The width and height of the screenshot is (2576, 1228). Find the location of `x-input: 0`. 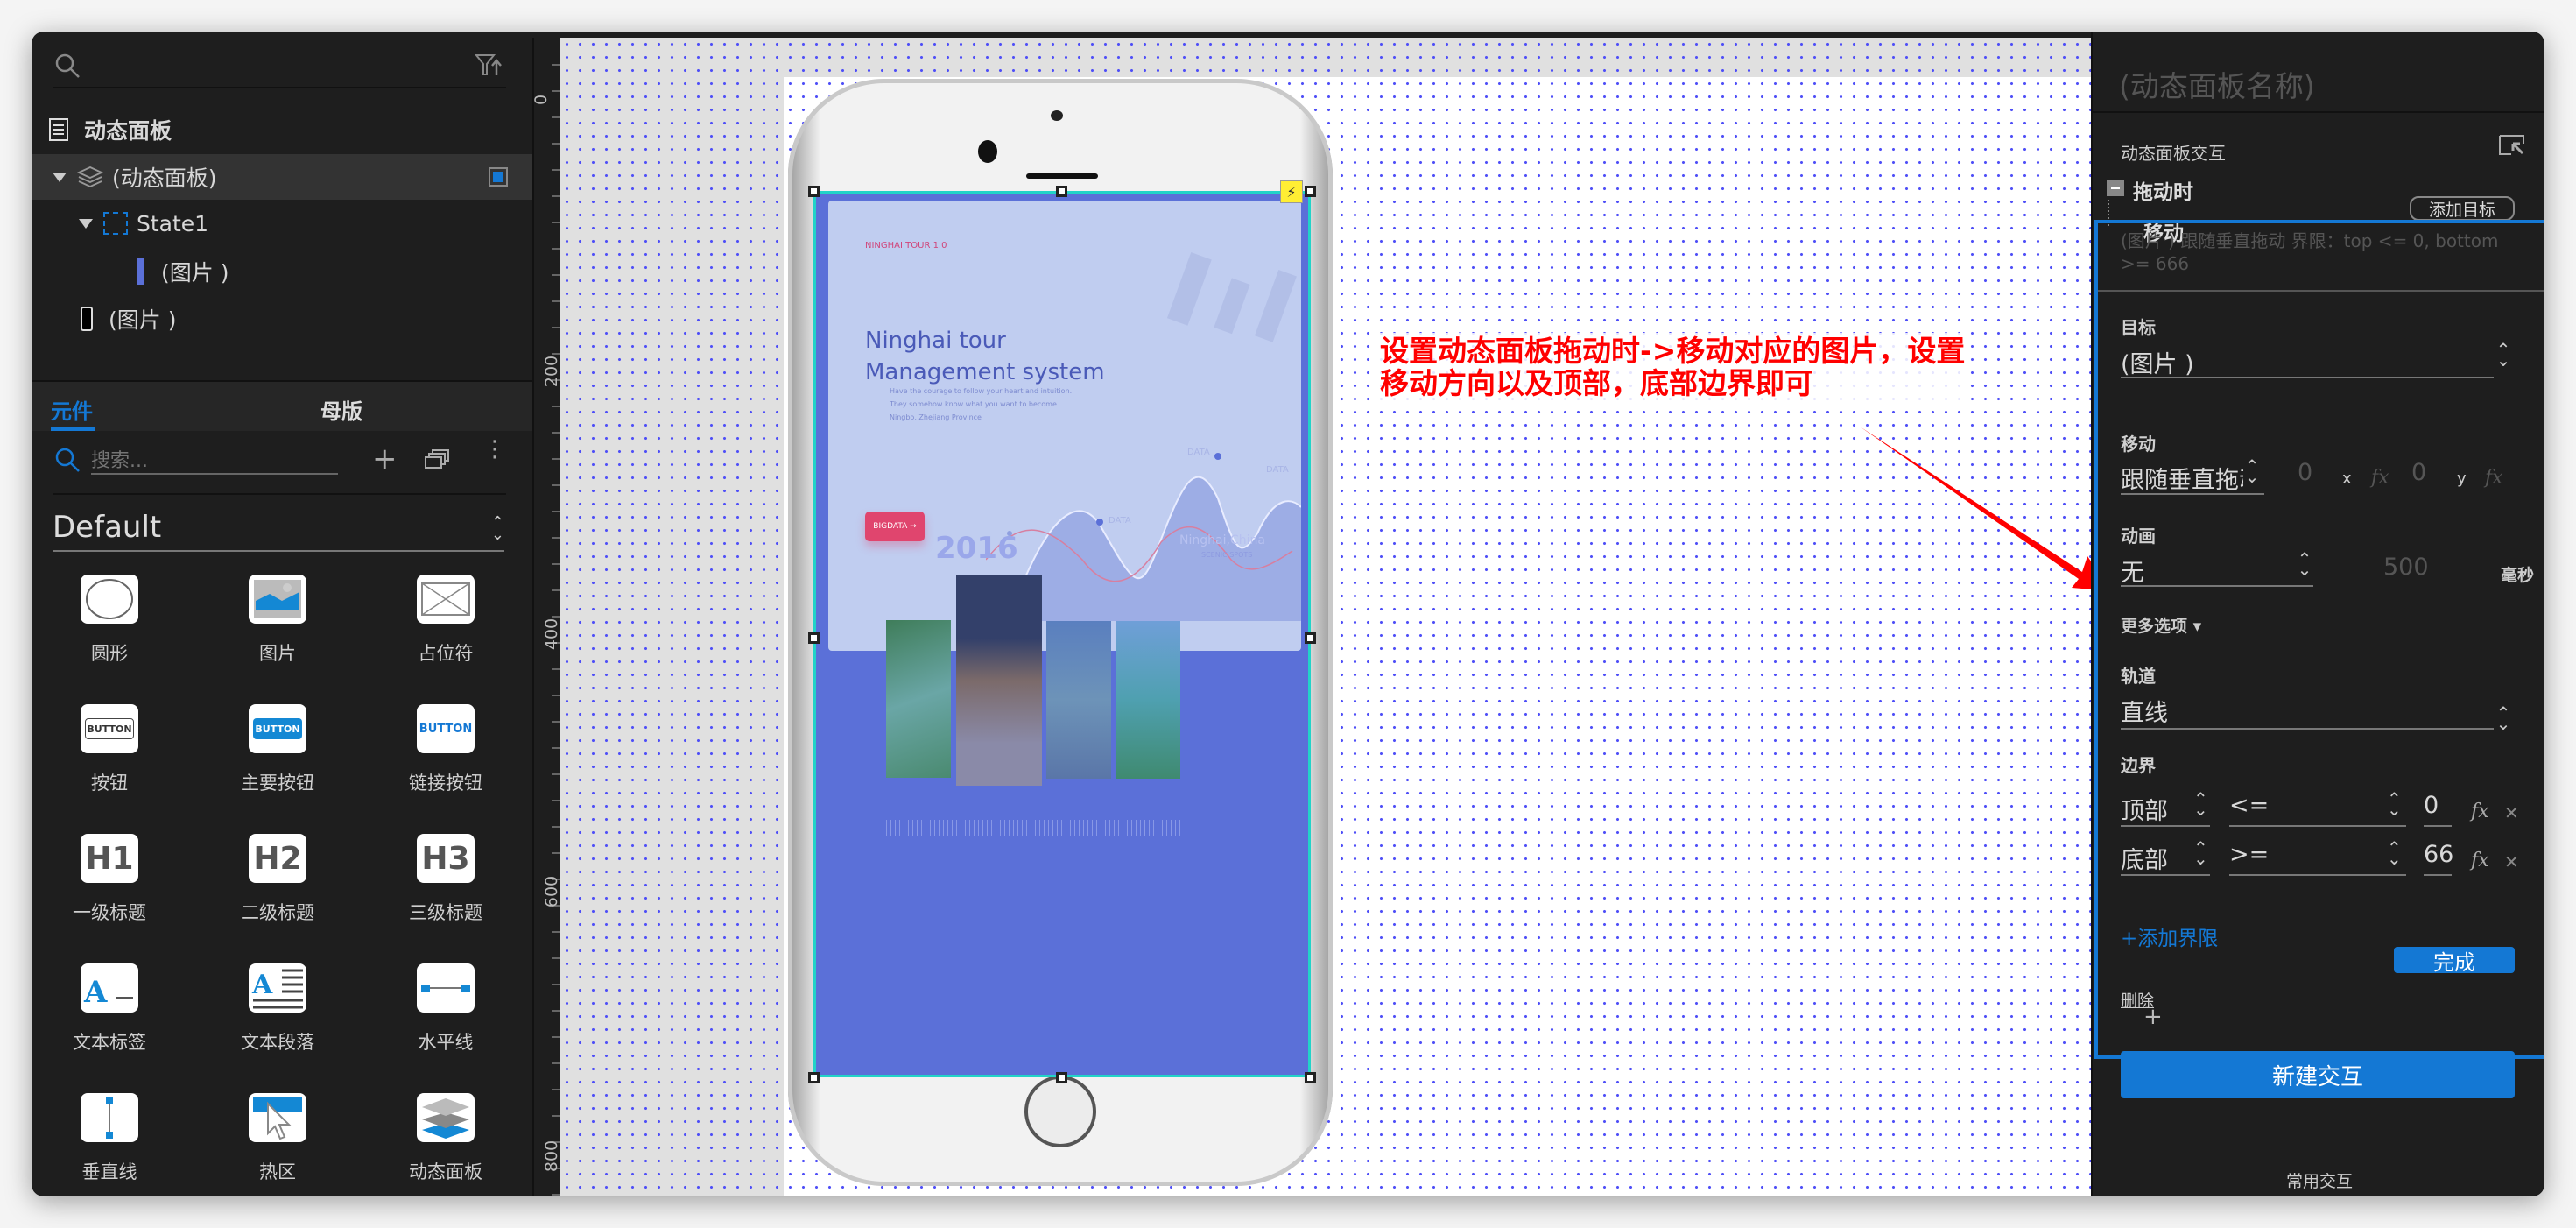

x-input: 0 is located at coordinates (2305, 472).